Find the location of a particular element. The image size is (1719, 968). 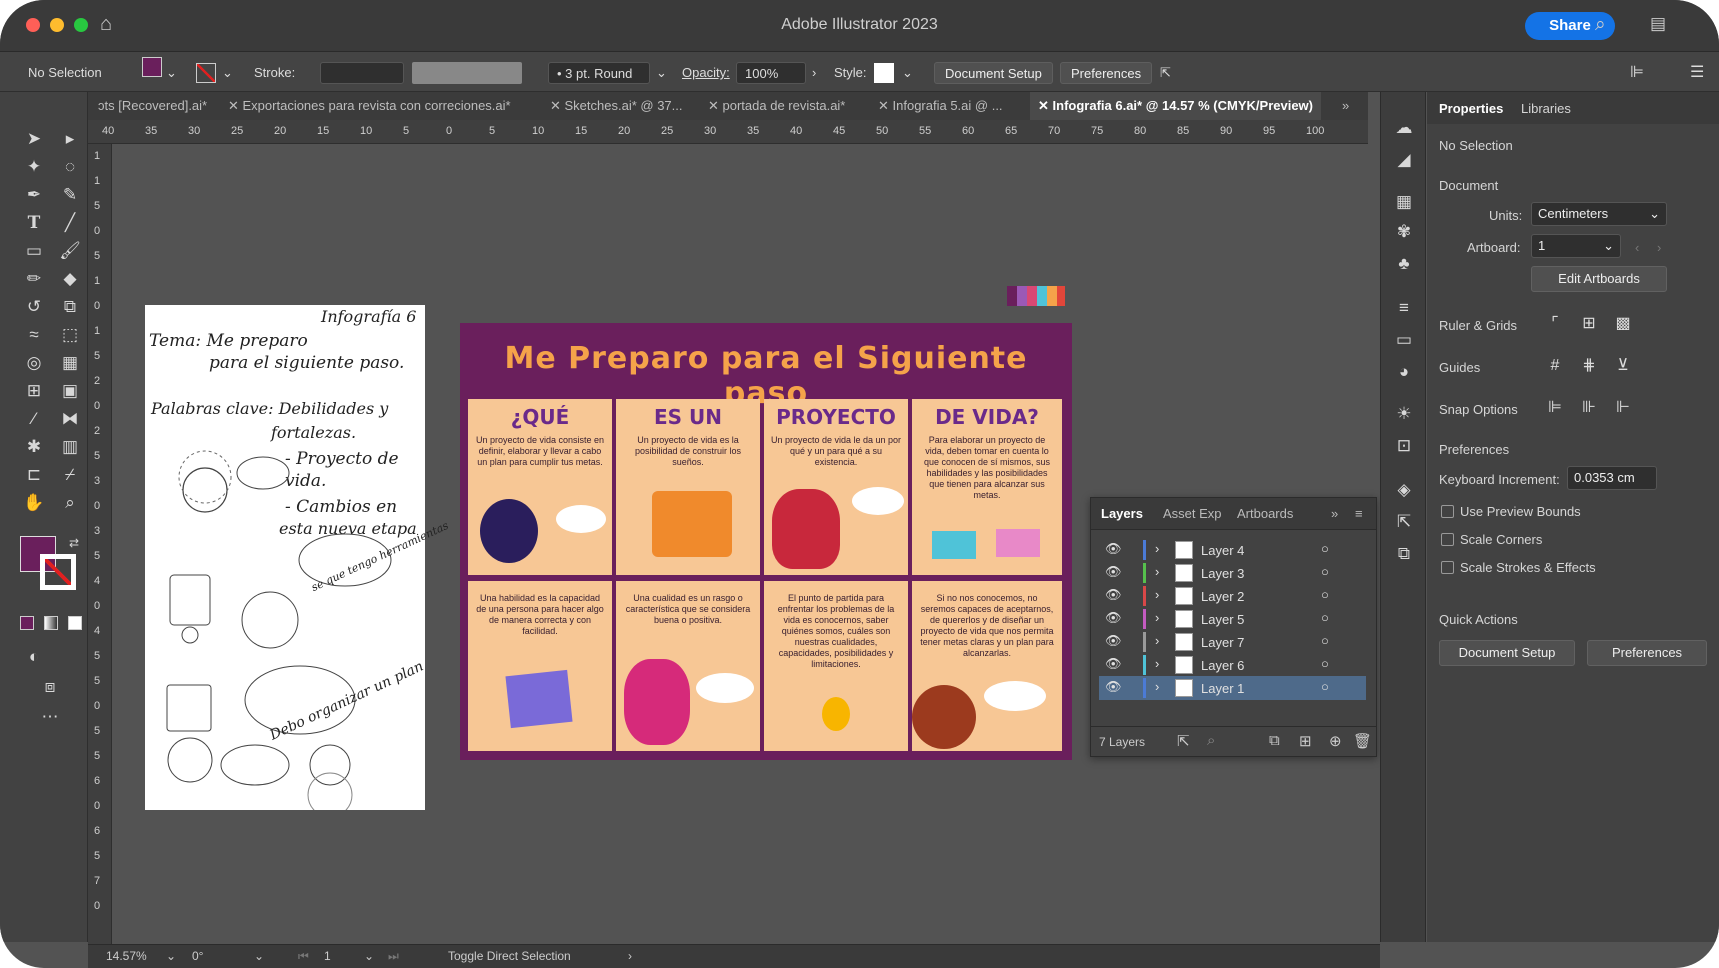

stroke-weight-field is located at coordinates (362, 73).